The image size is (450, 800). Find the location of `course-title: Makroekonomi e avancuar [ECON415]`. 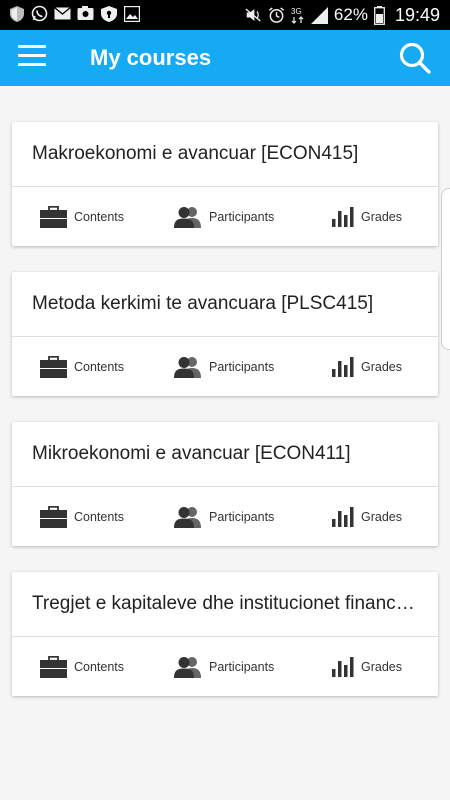

course-title: Makroekonomi e avancuar [ECON415] is located at coordinates (225, 154).